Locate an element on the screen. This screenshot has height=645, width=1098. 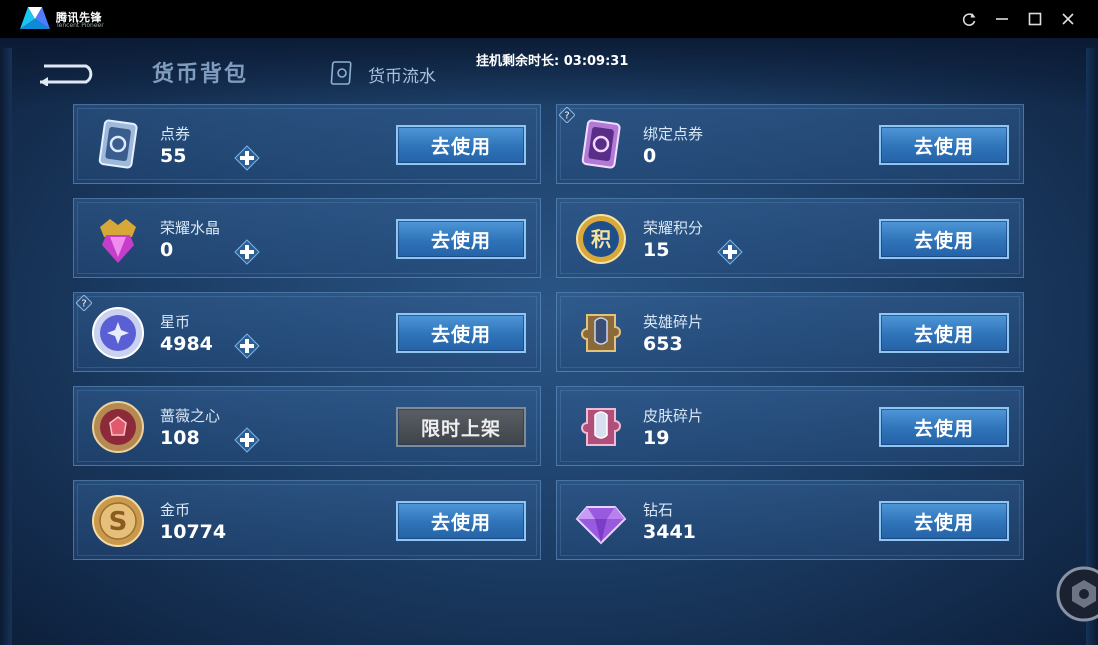
currency-label: 英雄碎片 is located at coordinates (673, 322).